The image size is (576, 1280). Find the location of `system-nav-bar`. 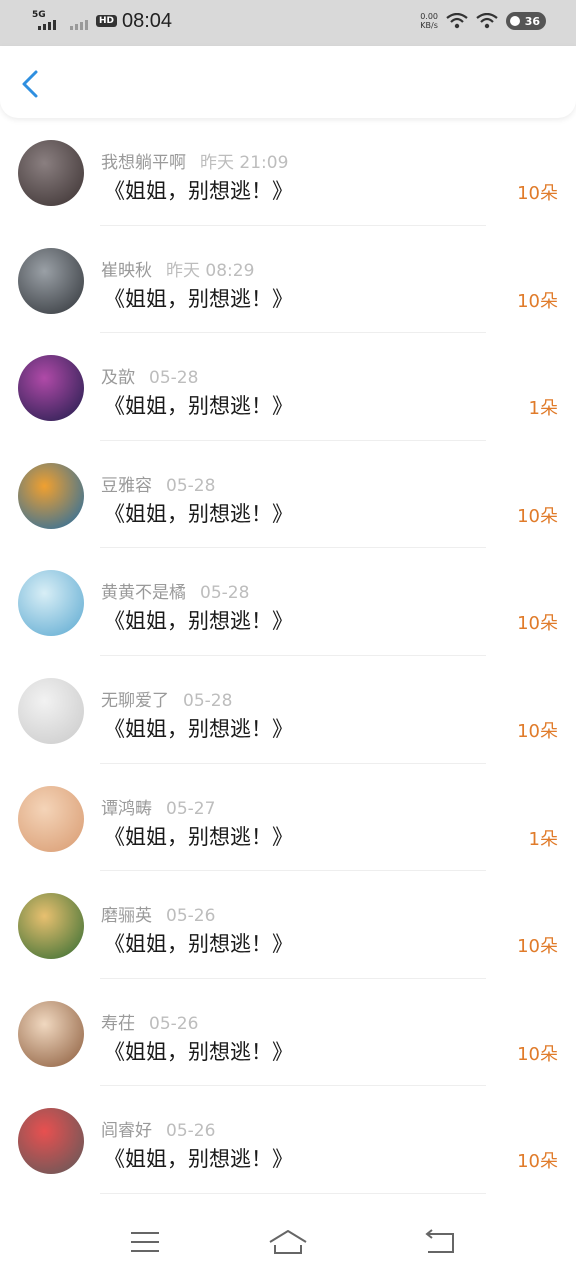

system-nav-bar is located at coordinates (288, 1240).